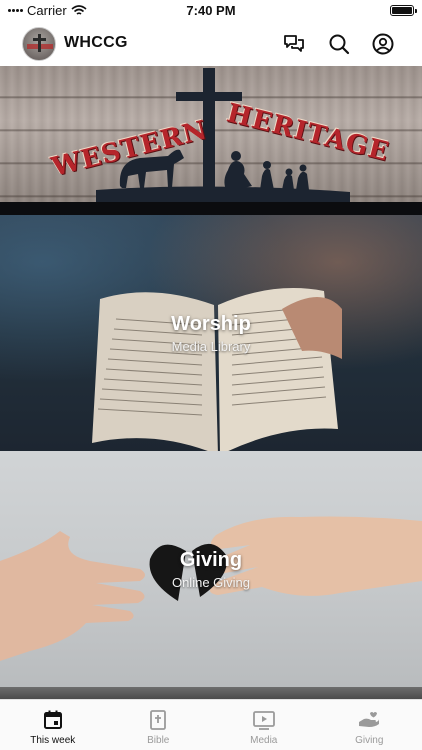  I want to click on app-title: WHCCG, so click(96, 42).